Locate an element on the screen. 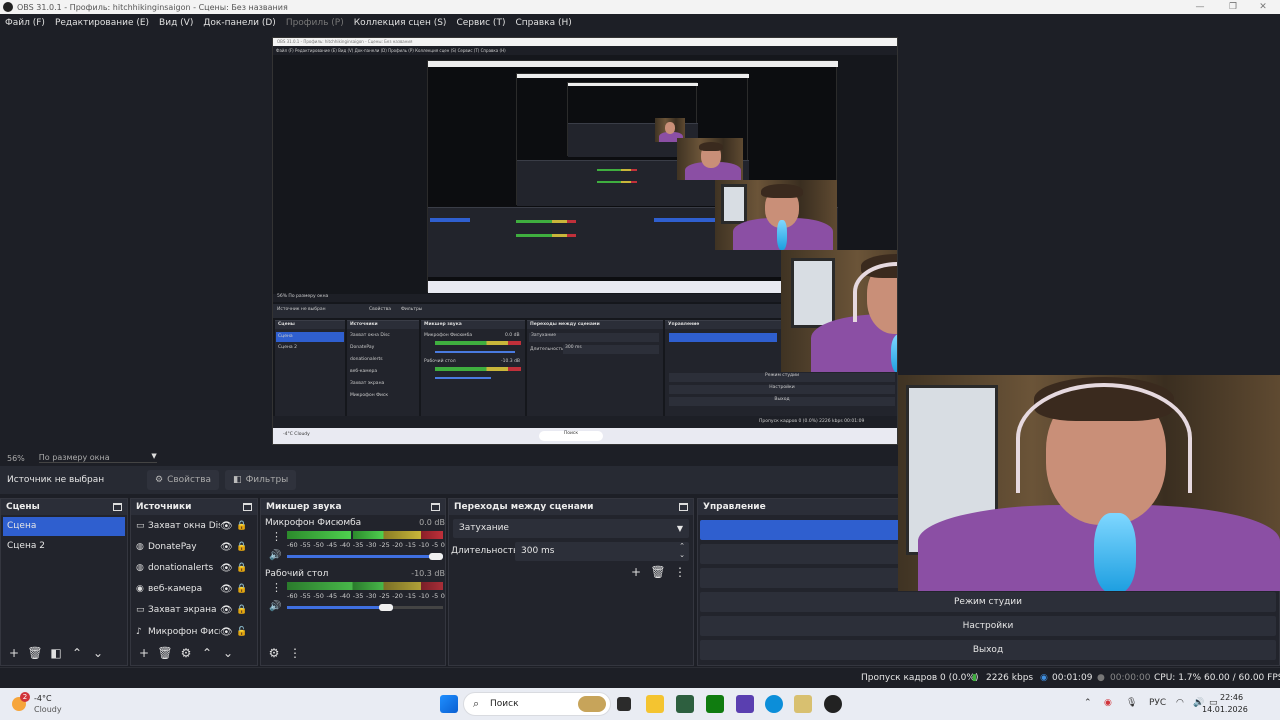  advanced-audio-button: ⚙ is located at coordinates (274, 653).